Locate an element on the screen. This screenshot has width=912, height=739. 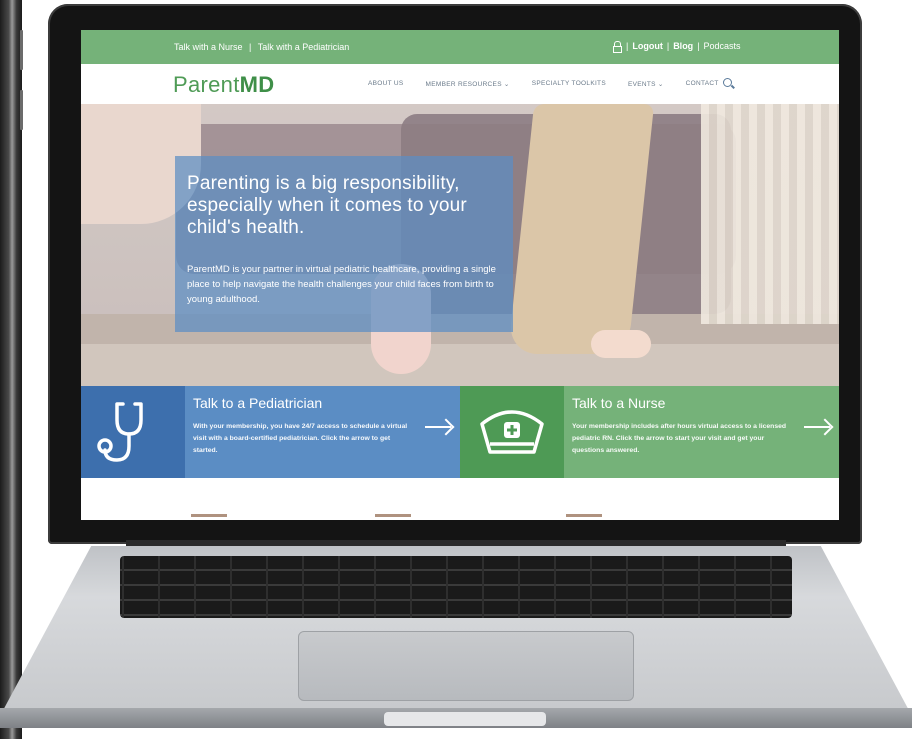
laptop-trackpad is located at coordinates (466, 666).